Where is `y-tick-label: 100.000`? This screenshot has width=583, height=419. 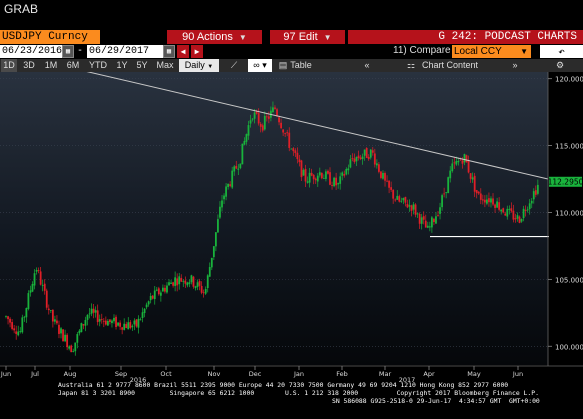
y-tick-label: 100.000 is located at coordinates (569, 347).